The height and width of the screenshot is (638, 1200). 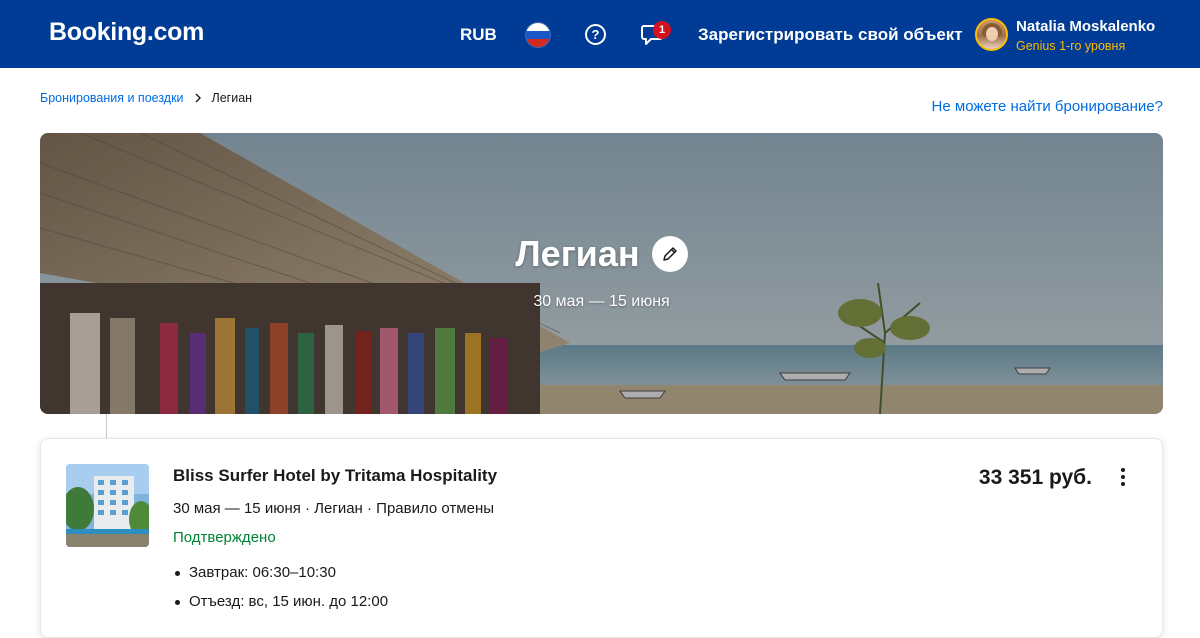 I want to click on list-property-button: Зарегистрировать свой объект, so click(x=830, y=35).